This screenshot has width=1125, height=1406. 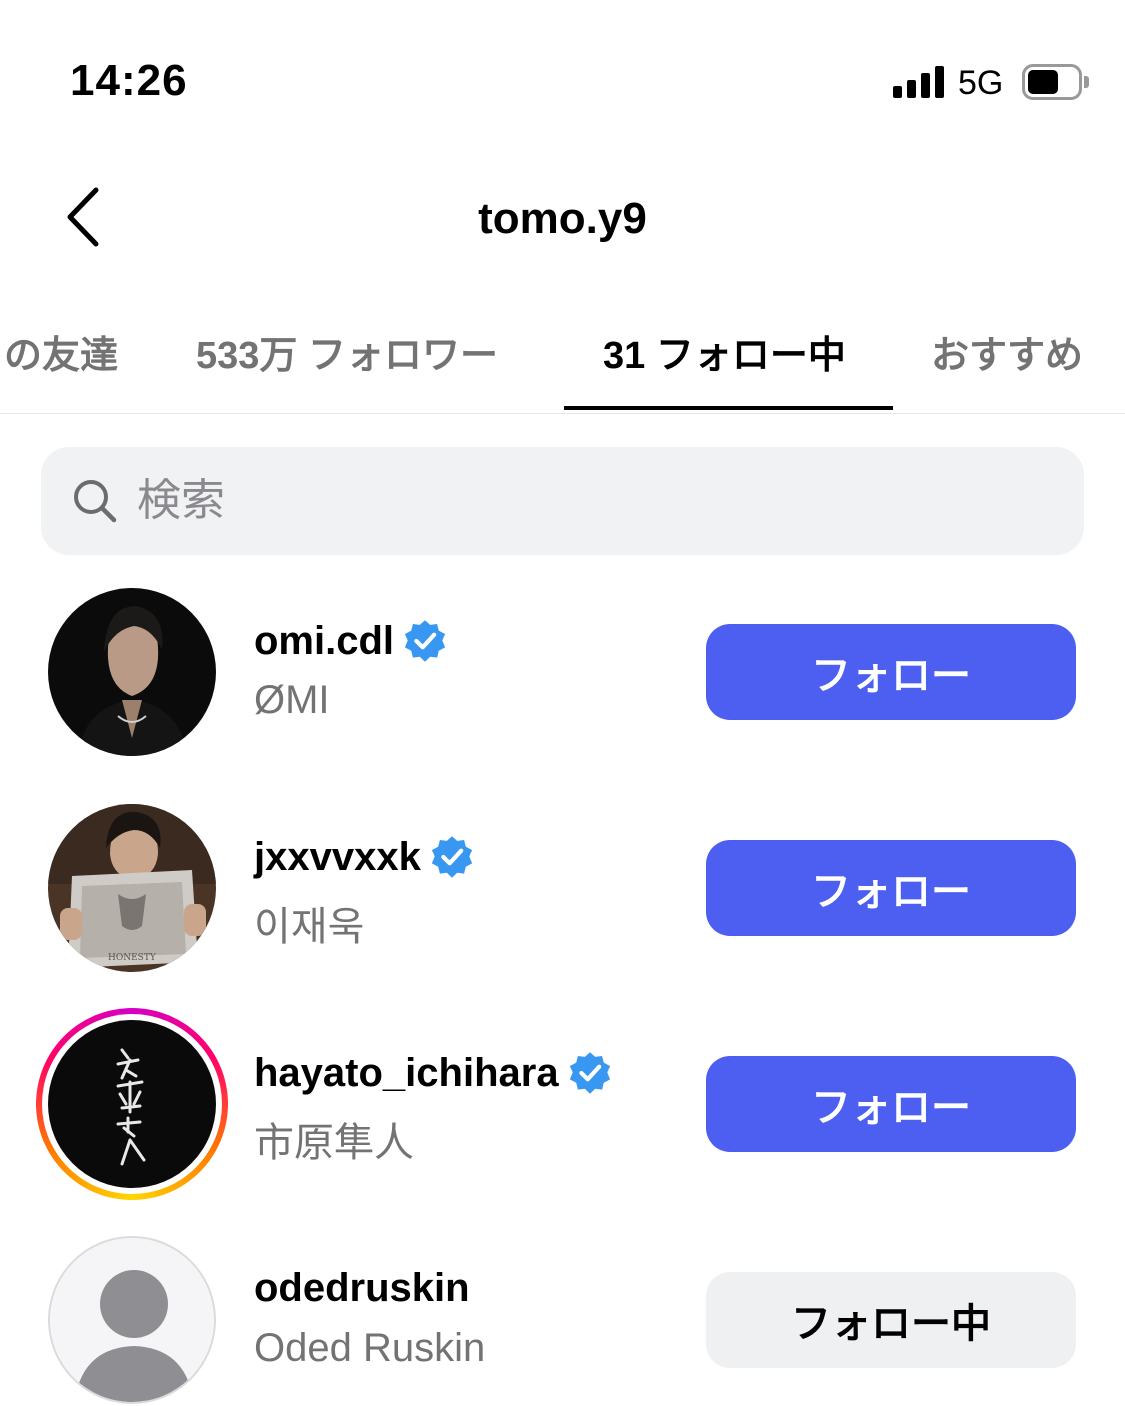 What do you see at coordinates (132, 958) in the screenshot?
I see `svg-text: HONESTY` at bounding box center [132, 958].